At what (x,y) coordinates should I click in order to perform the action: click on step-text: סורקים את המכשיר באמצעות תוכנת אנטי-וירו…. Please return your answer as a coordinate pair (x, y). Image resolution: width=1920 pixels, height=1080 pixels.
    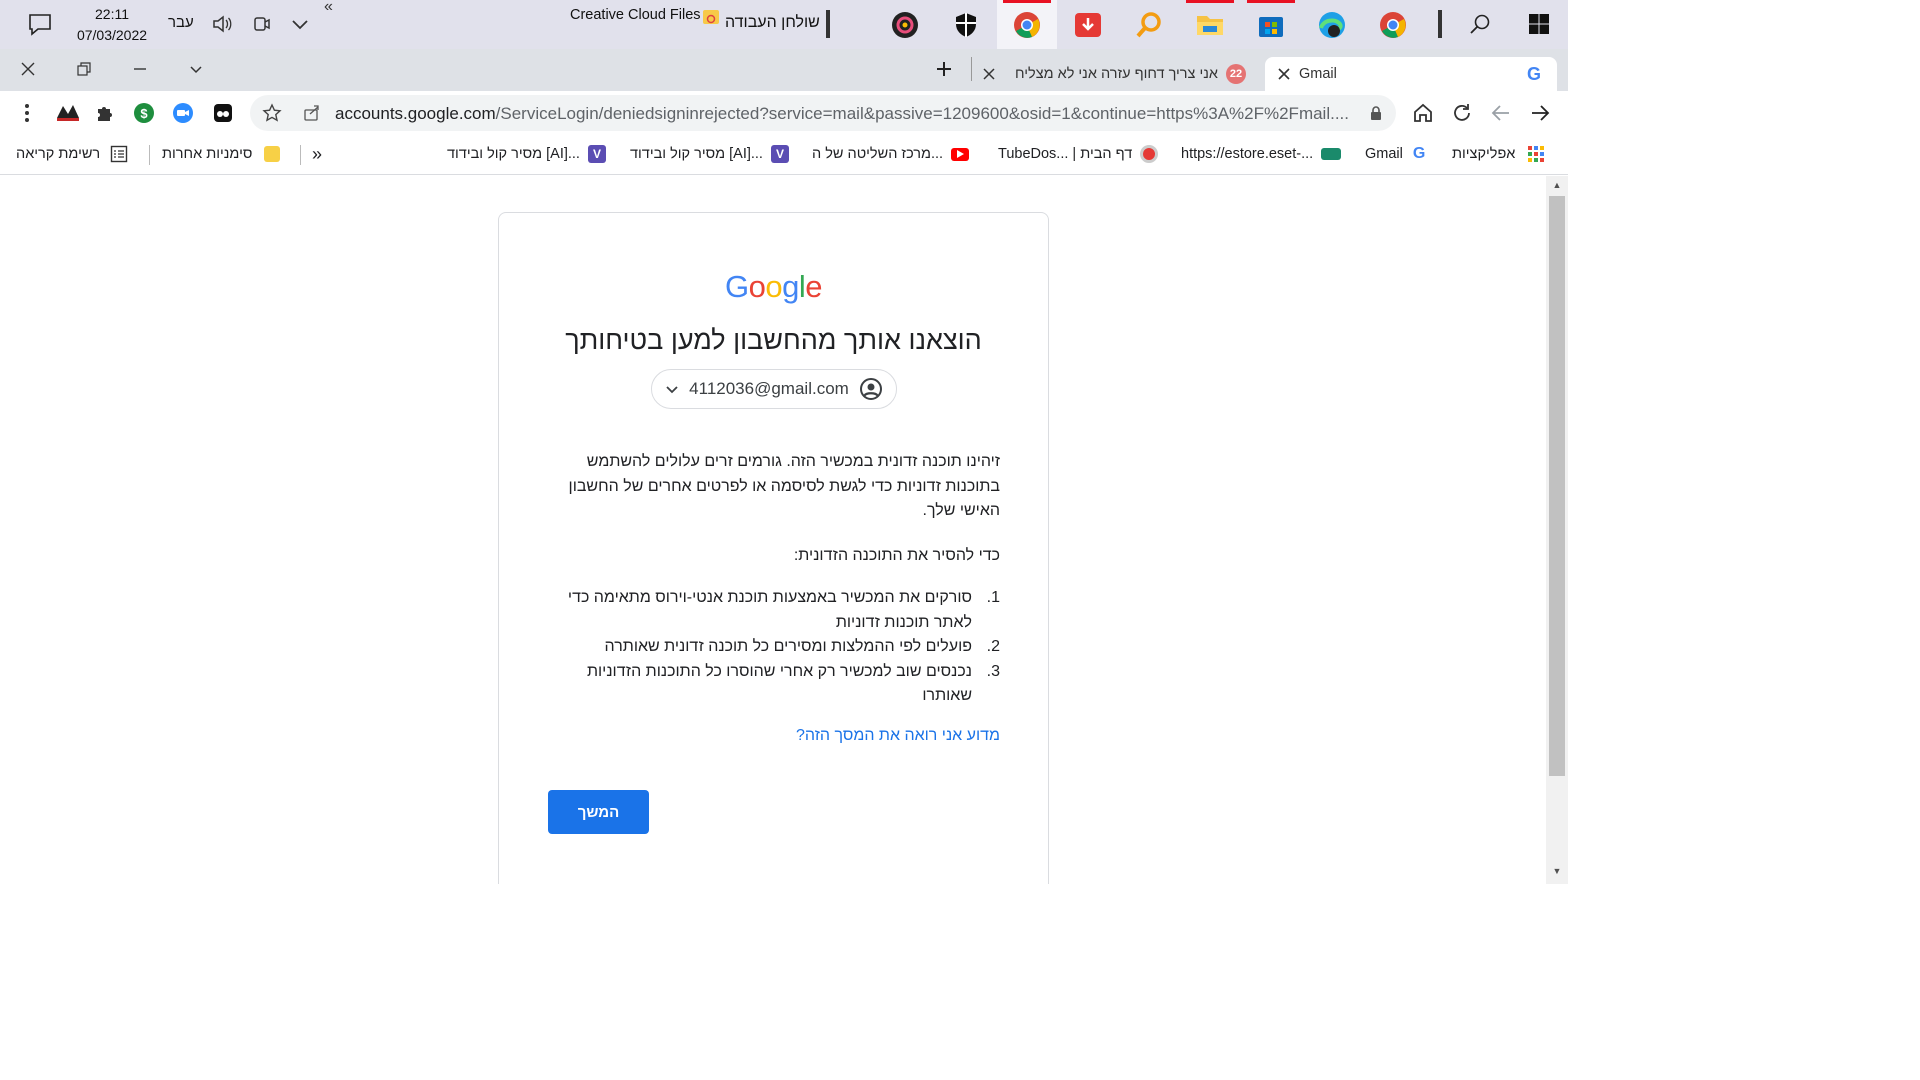
    Looking at the image, I should click on (769, 610).